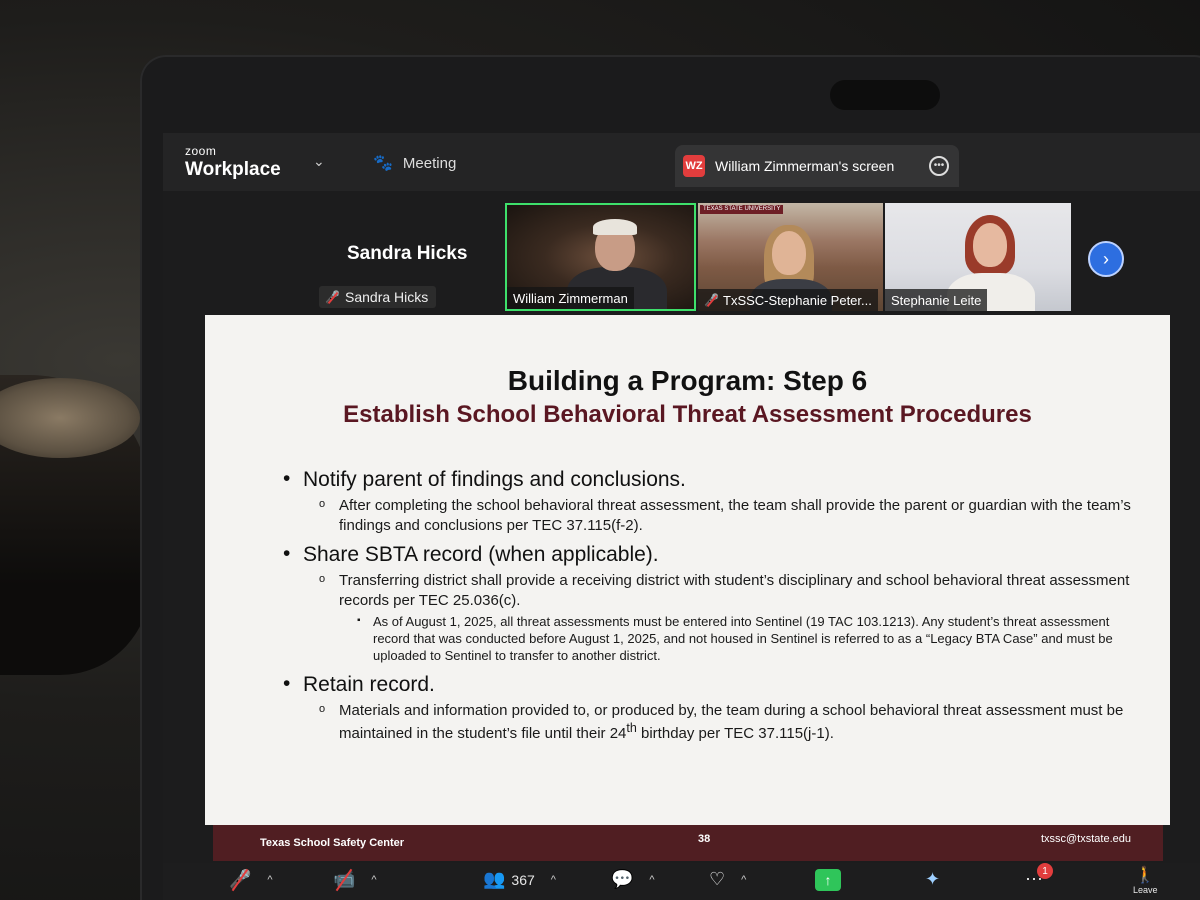 Image resolution: width=1200 pixels, height=900 pixels. I want to click on video-tile-stephanie-leite: Stephanie Leite, so click(978, 257).